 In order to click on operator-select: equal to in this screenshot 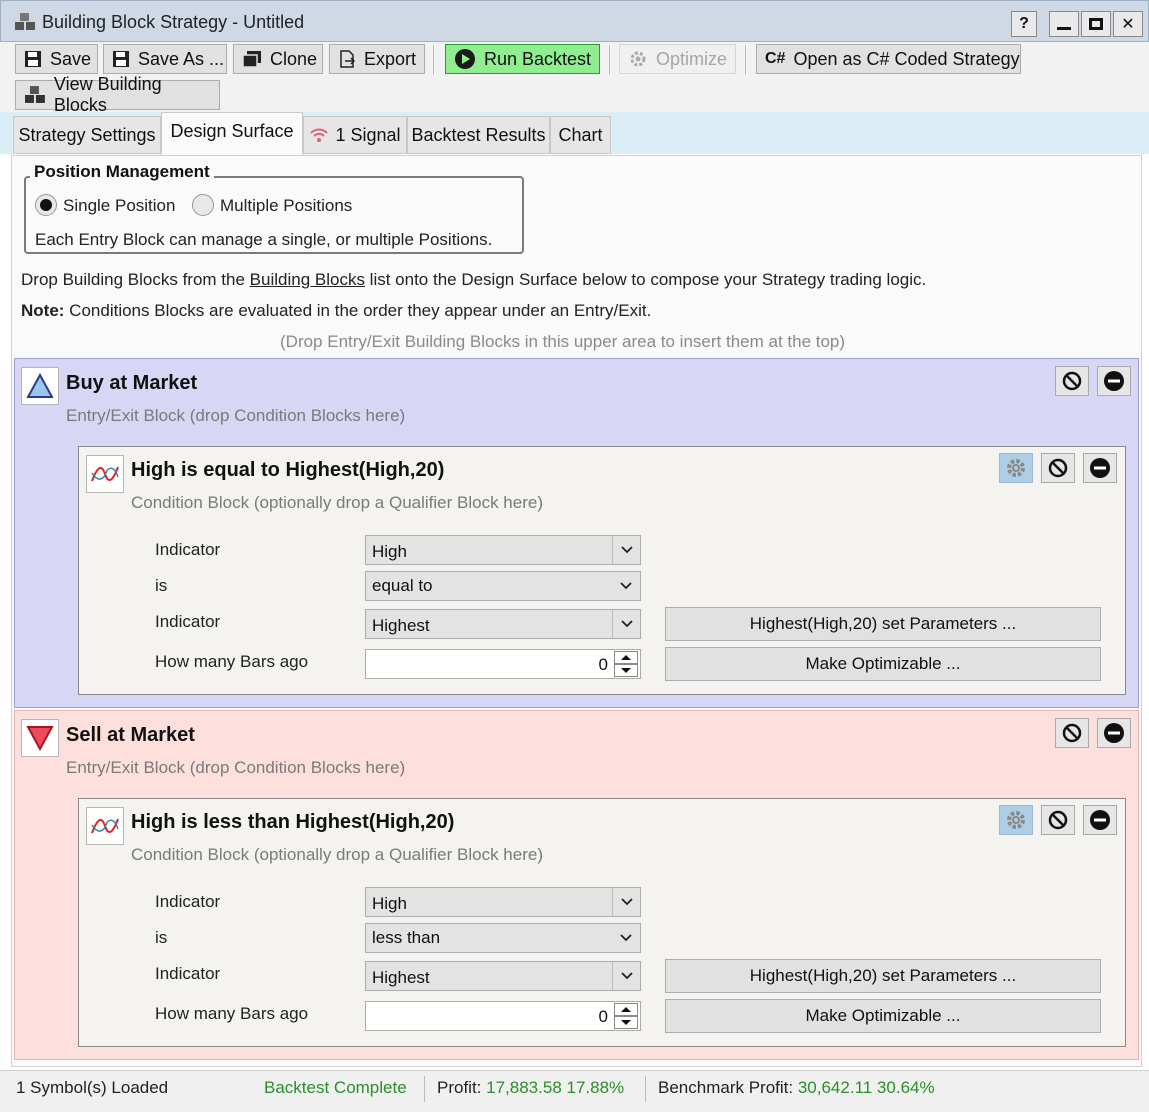, I will do `click(503, 586)`.